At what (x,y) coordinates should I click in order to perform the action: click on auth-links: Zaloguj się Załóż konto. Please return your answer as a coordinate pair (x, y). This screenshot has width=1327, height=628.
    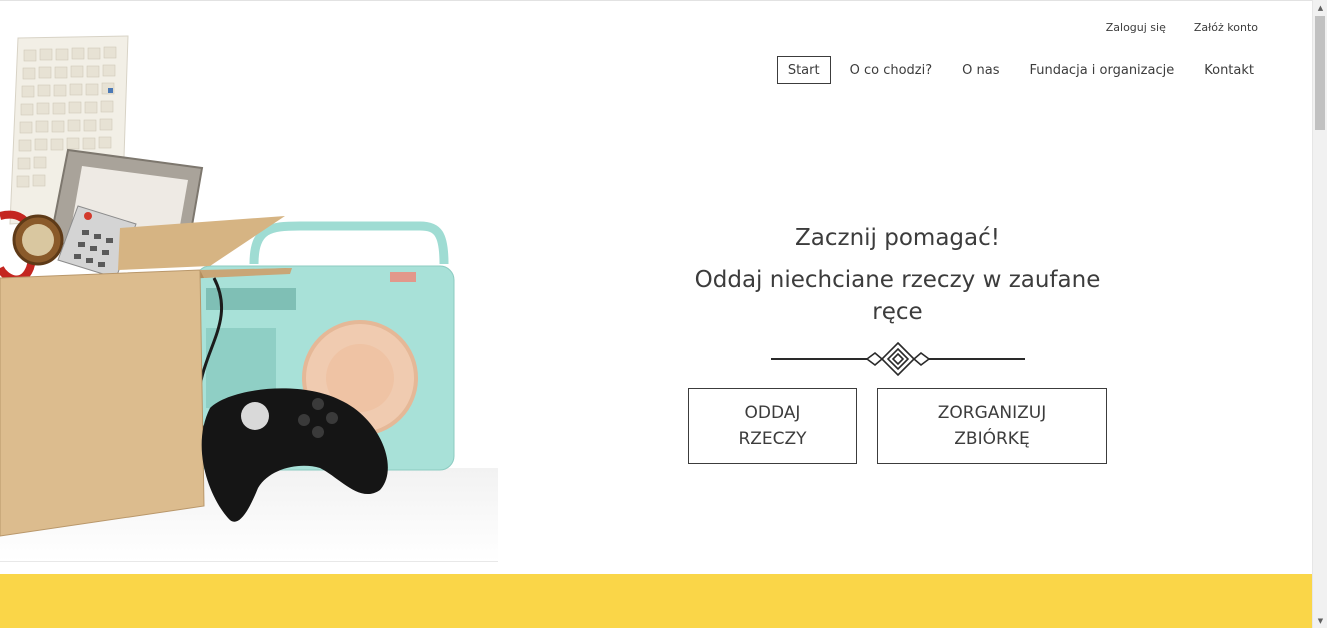
    Looking at the image, I should click on (1182, 27).